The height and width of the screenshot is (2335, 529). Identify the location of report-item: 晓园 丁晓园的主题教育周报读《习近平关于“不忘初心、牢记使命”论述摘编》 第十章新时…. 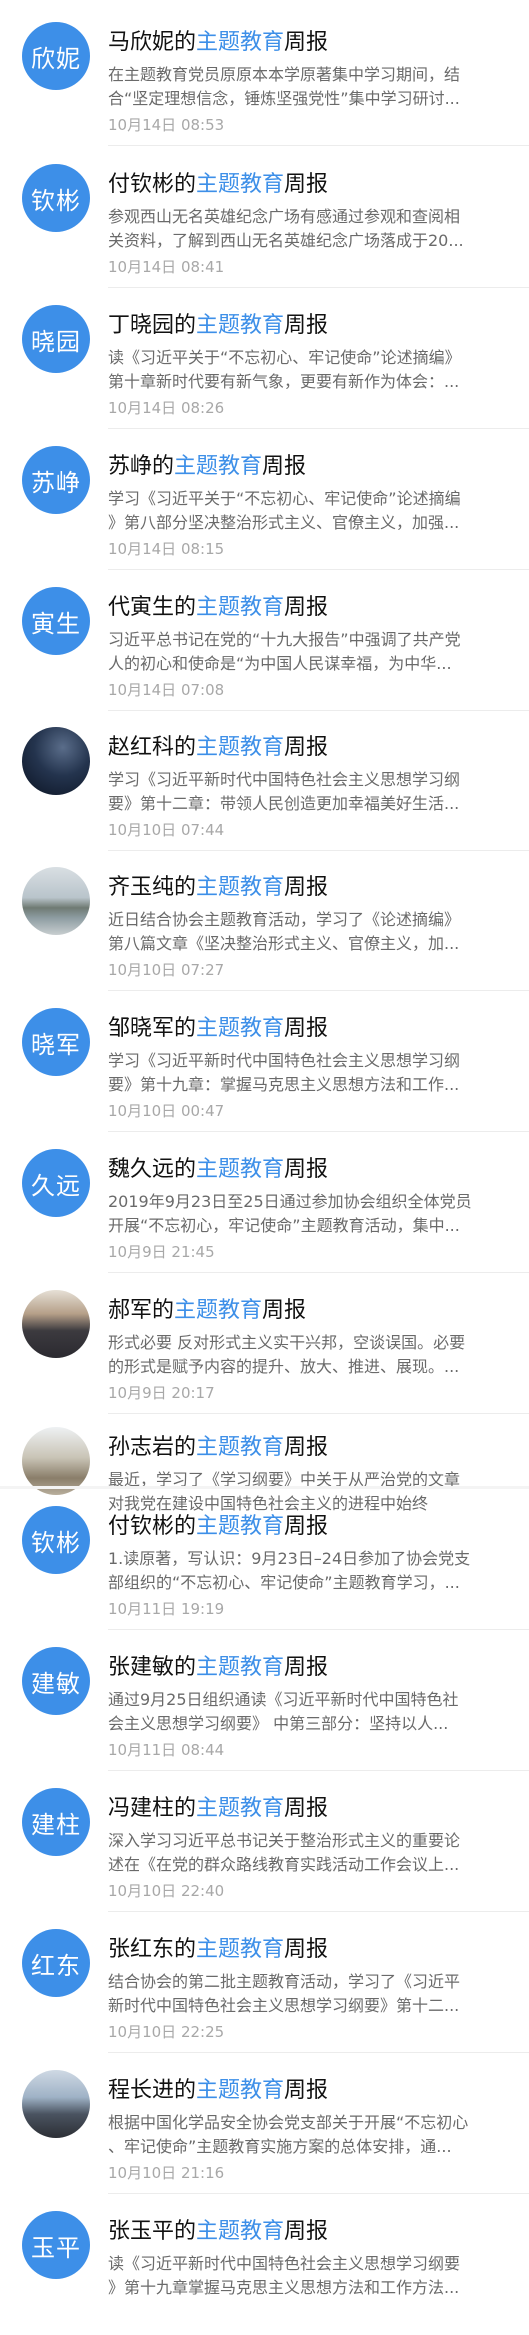
(264, 359).